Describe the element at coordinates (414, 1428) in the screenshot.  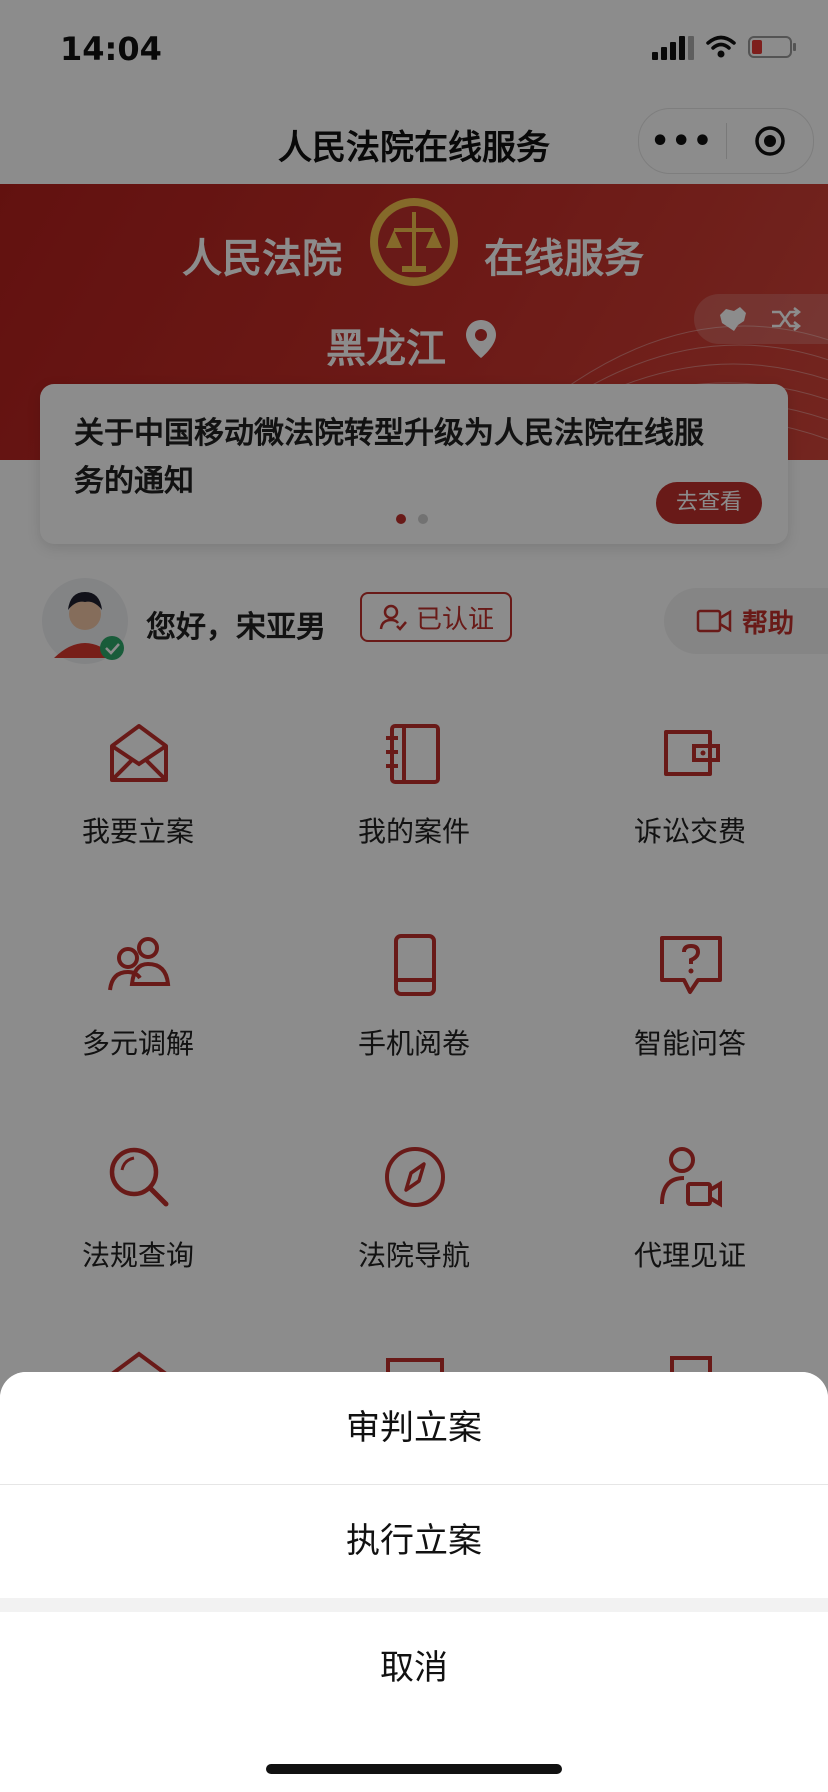
I see `option-trial-filing: 审判立案` at that location.